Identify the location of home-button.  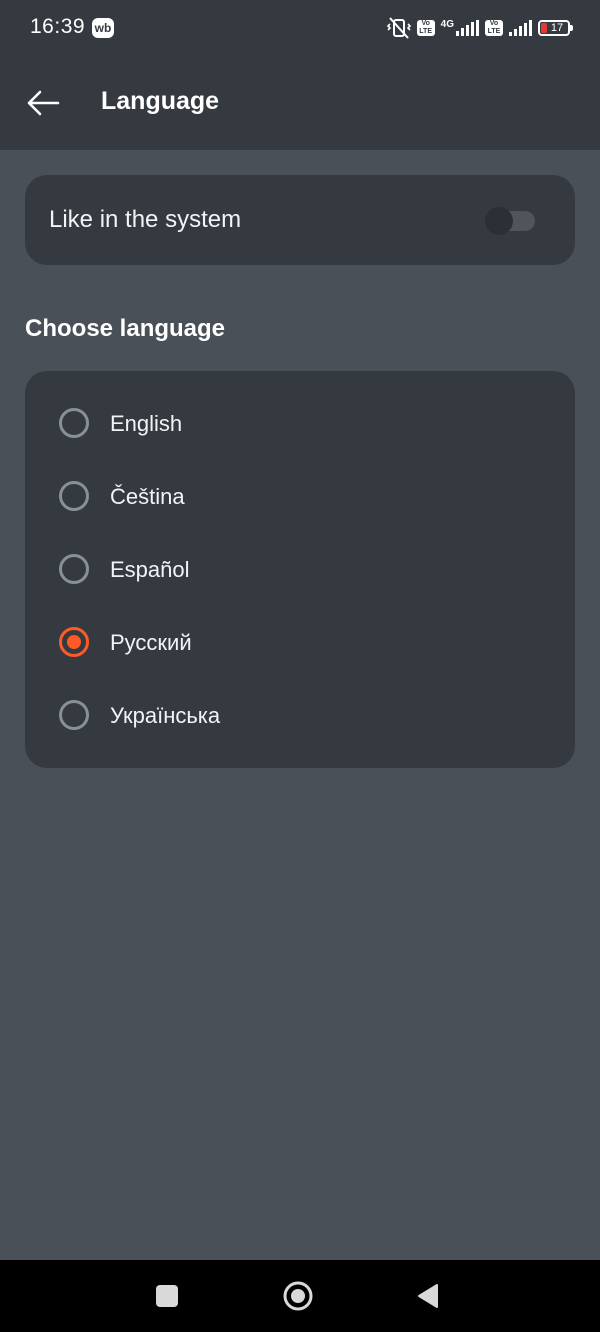
(298, 1296).